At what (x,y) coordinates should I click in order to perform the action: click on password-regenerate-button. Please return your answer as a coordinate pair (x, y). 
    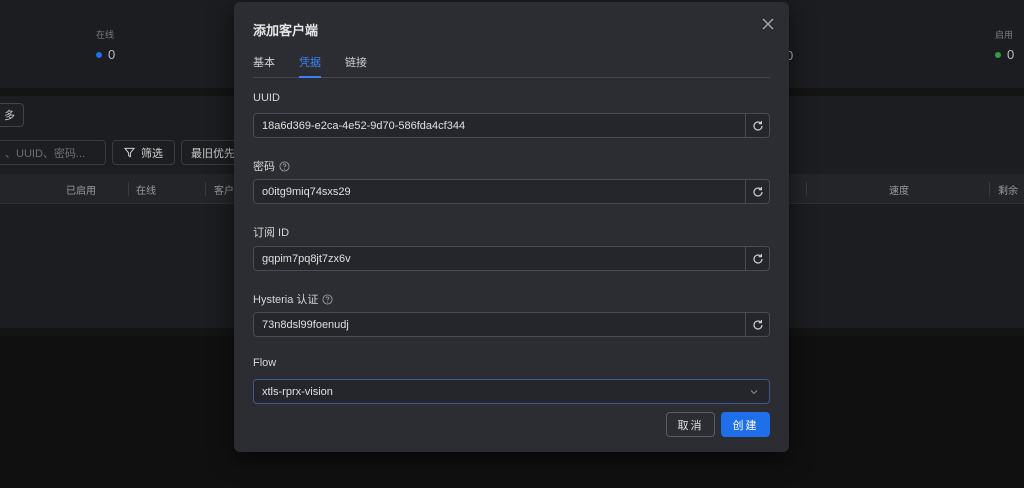
    Looking at the image, I should click on (757, 191).